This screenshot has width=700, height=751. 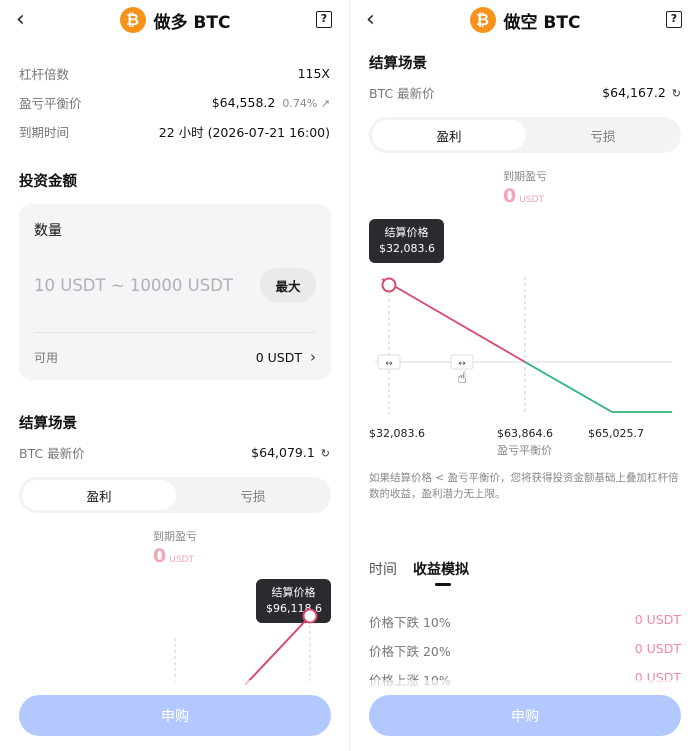 I want to click on drag-handle-glyph: ↔, so click(x=389, y=364).